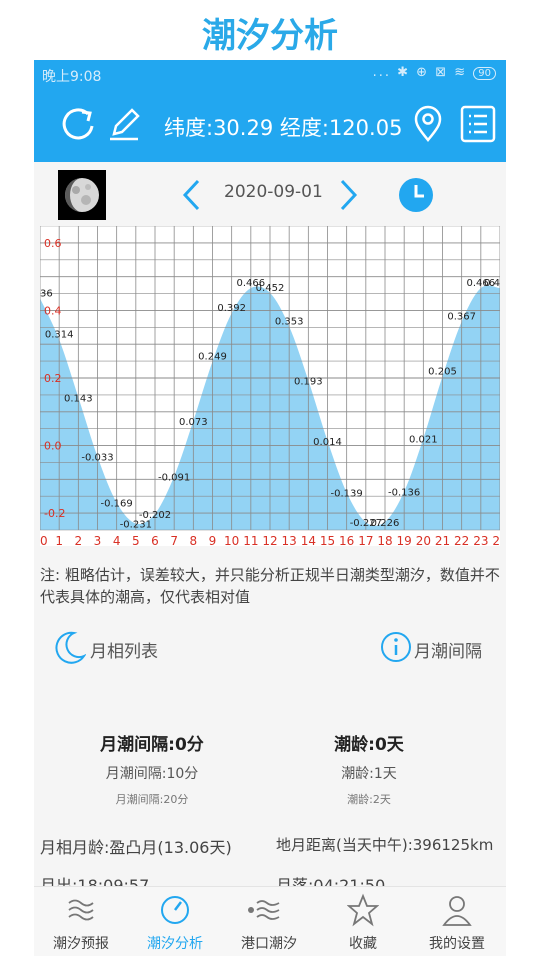  What do you see at coordinates (369, 773) in the screenshot?
I see `age-option: 潮龄:1天` at bounding box center [369, 773].